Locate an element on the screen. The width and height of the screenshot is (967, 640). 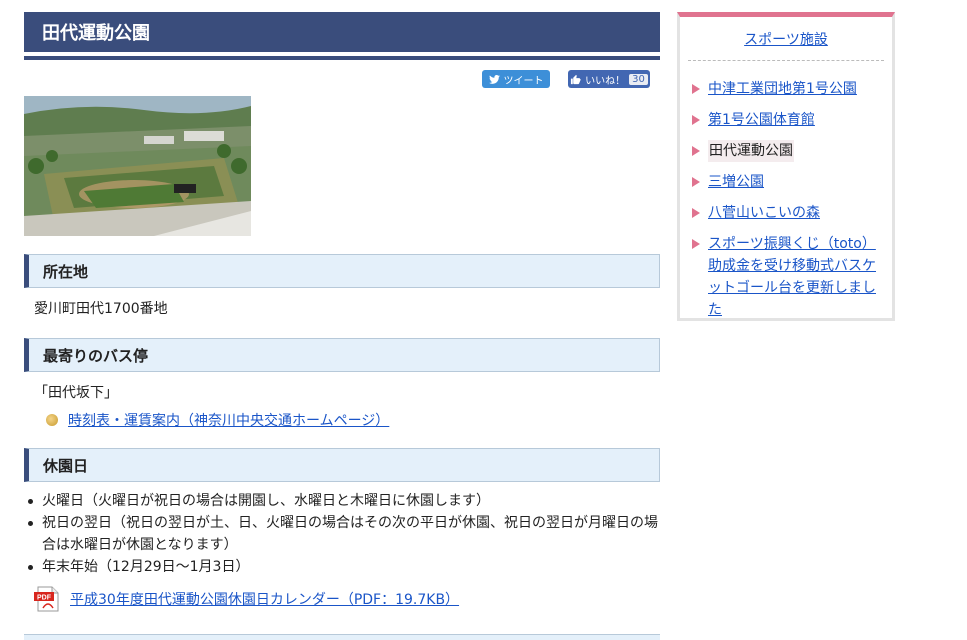
list-item: 年末年始（12月29日～1月3日） is located at coordinates (342, 567).